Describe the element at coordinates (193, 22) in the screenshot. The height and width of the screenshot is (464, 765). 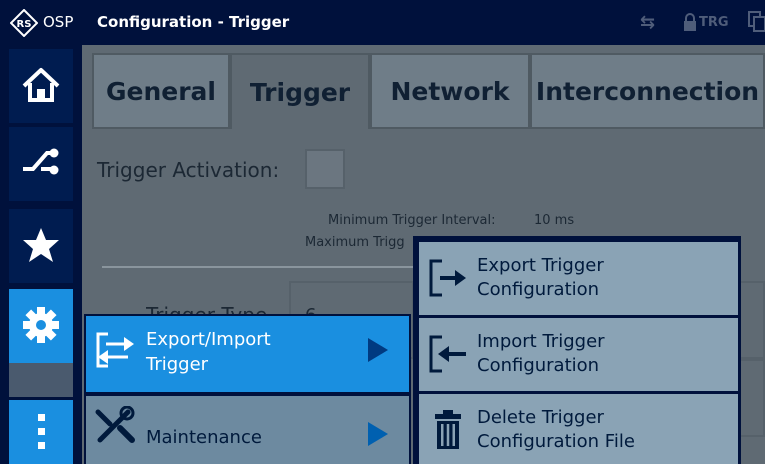
I see `window-title: Configuration - Trigger` at that location.